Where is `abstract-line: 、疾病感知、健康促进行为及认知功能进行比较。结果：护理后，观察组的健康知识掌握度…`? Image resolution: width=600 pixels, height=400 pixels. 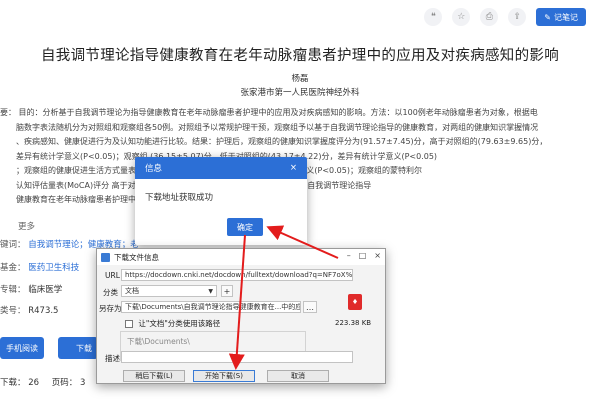 abstract-line: 、疾病感知、健康促进行为及认知功能进行比较。结果：护理后，观察组的健康知识掌握度… is located at coordinates (282, 141).